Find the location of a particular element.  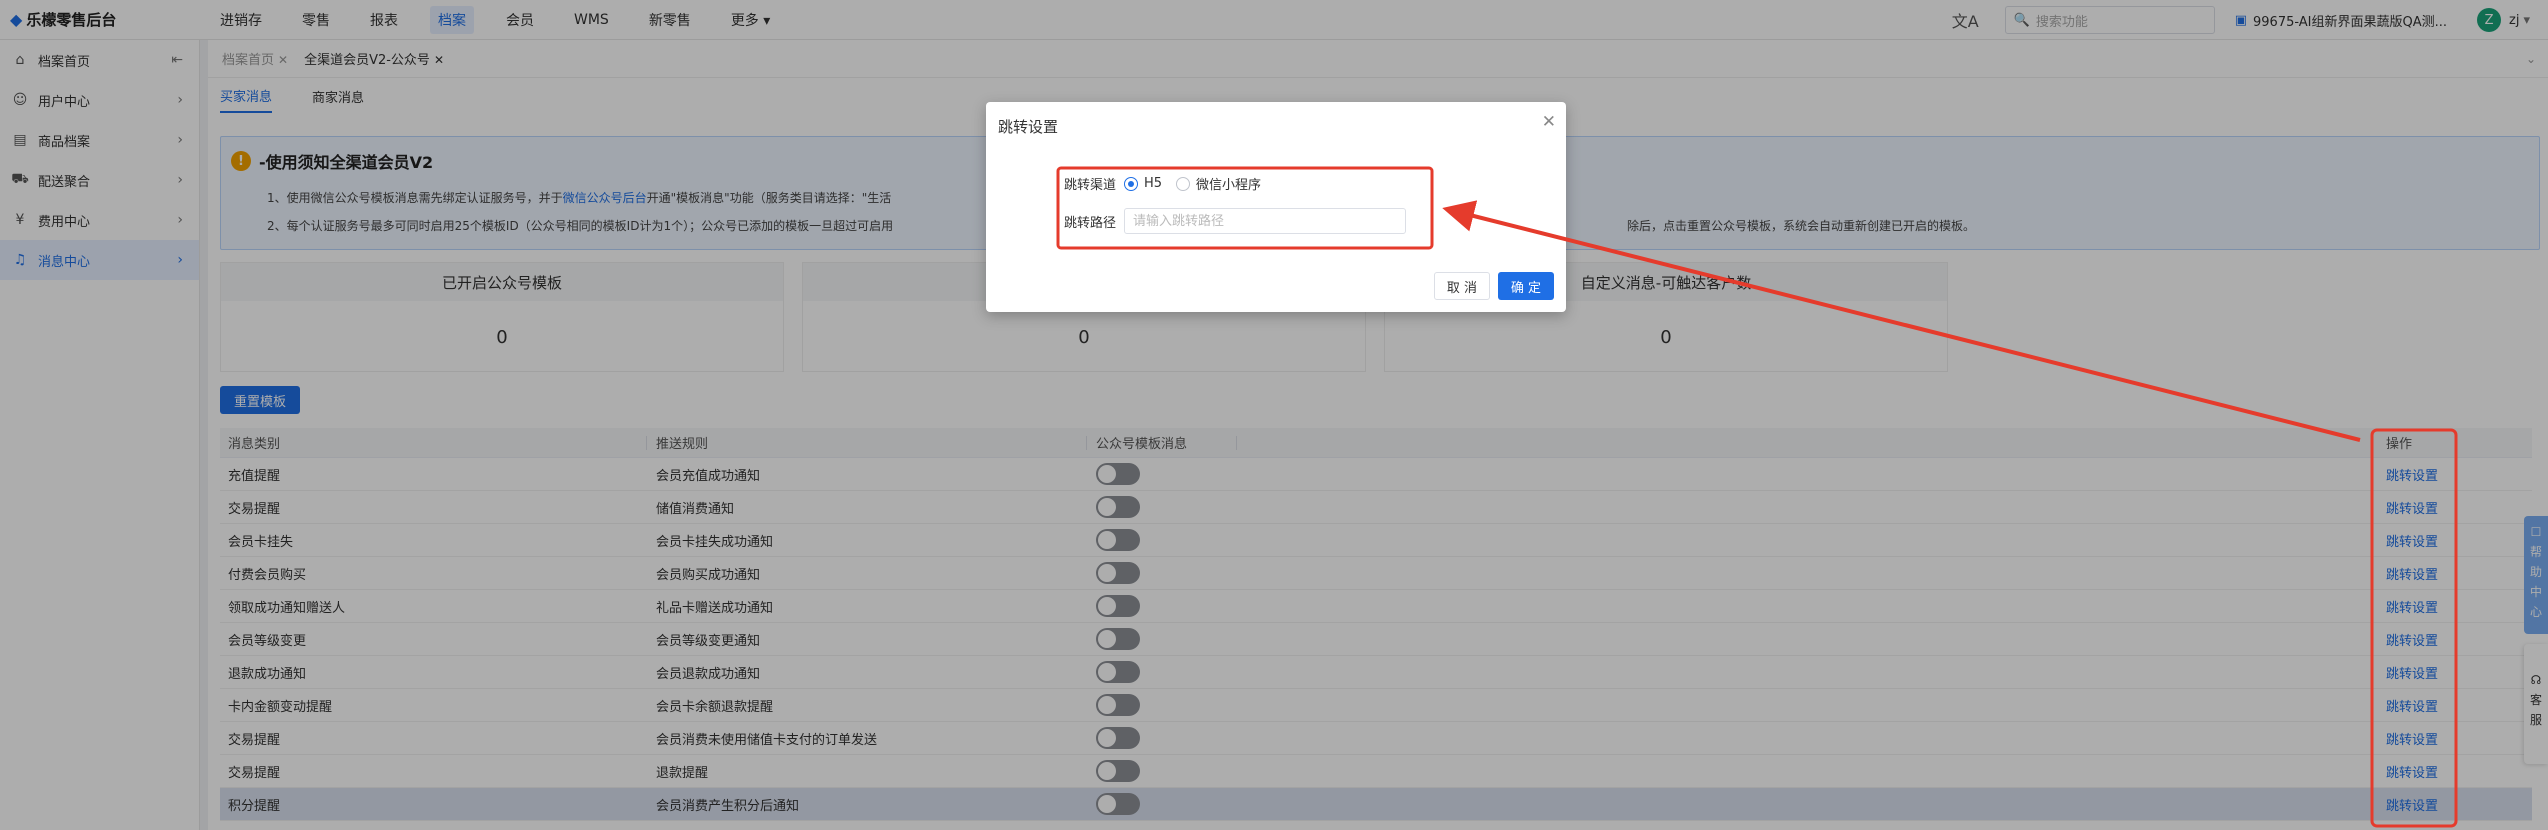

annotation-arrow is located at coordinates (1901, 321).